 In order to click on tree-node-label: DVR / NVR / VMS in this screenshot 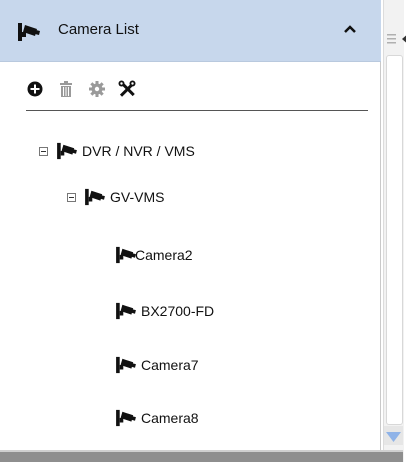, I will do `click(138, 151)`.